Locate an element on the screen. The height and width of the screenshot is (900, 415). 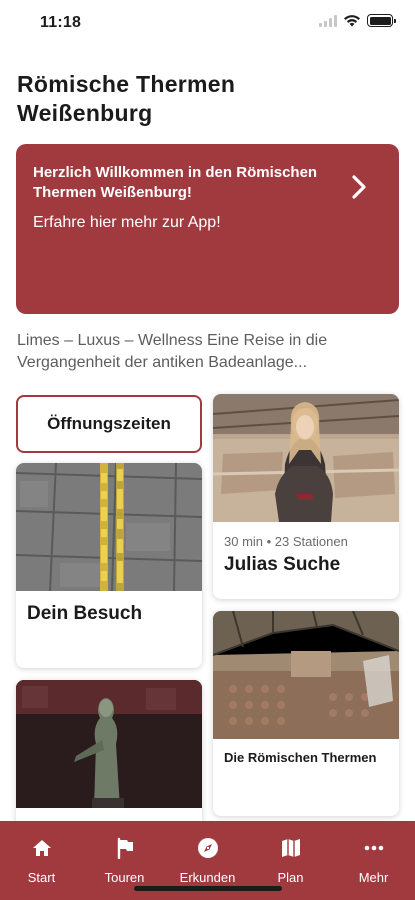
tab-start: Start is located at coordinates (41, 860).